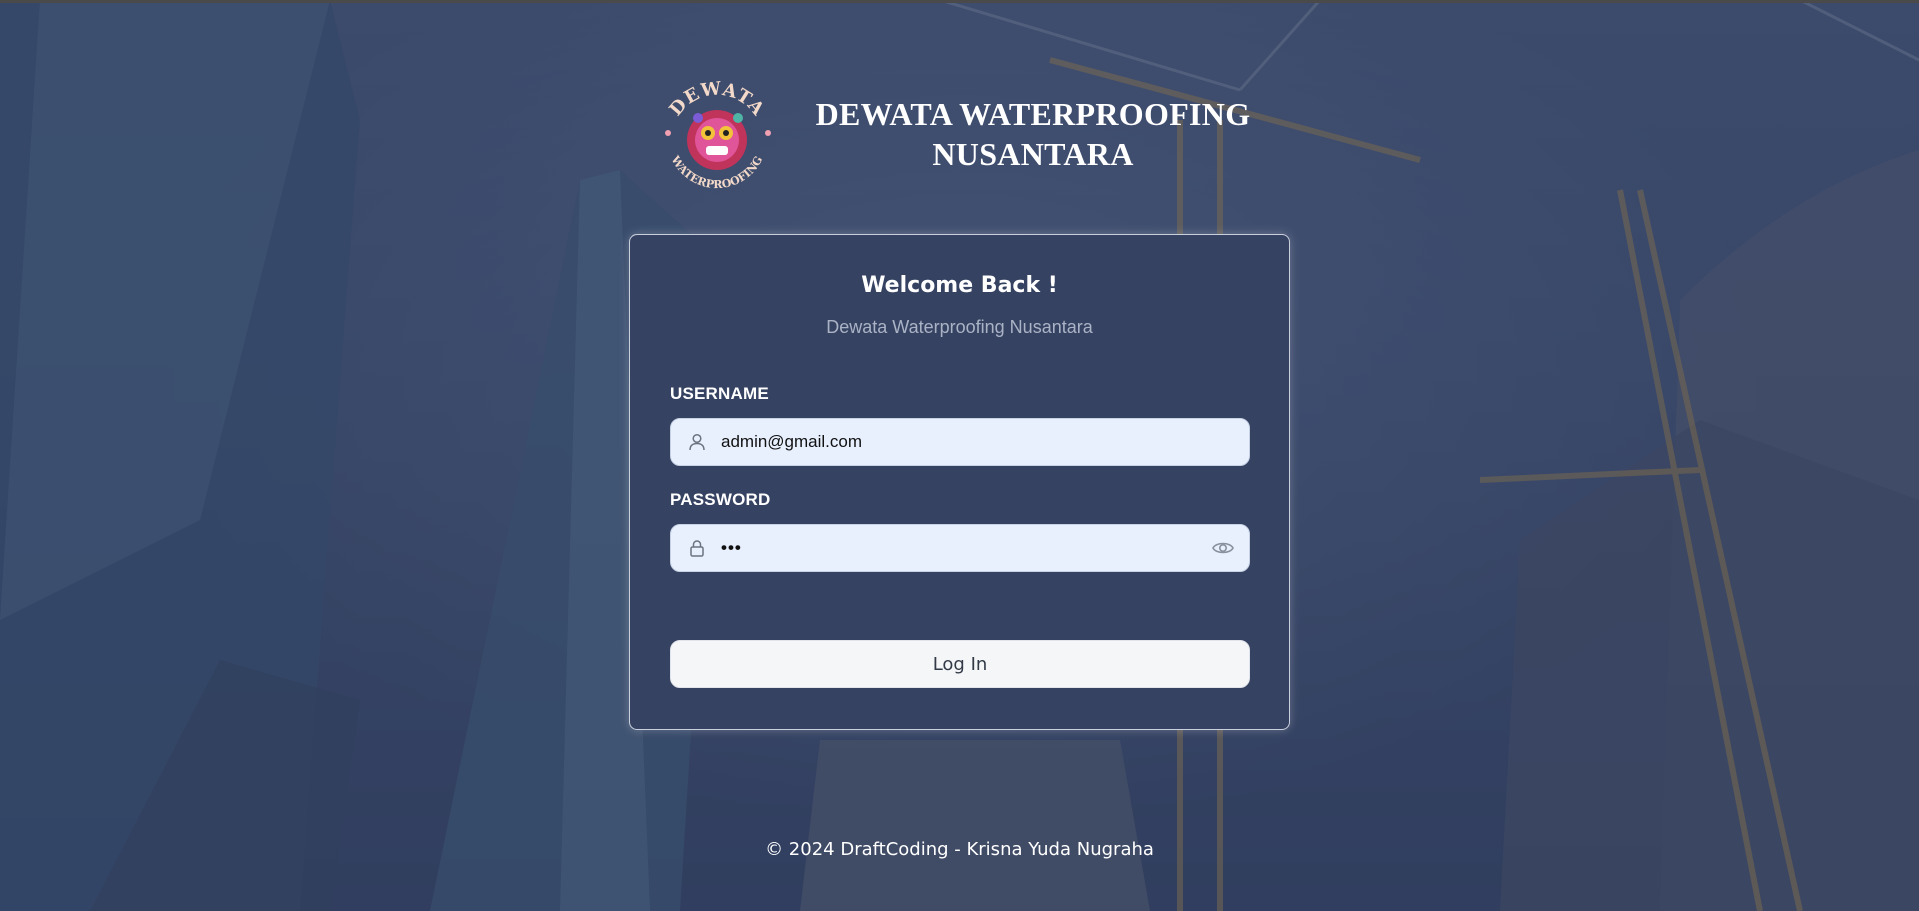  I want to click on login-title: Welcome Back !, so click(959, 285).